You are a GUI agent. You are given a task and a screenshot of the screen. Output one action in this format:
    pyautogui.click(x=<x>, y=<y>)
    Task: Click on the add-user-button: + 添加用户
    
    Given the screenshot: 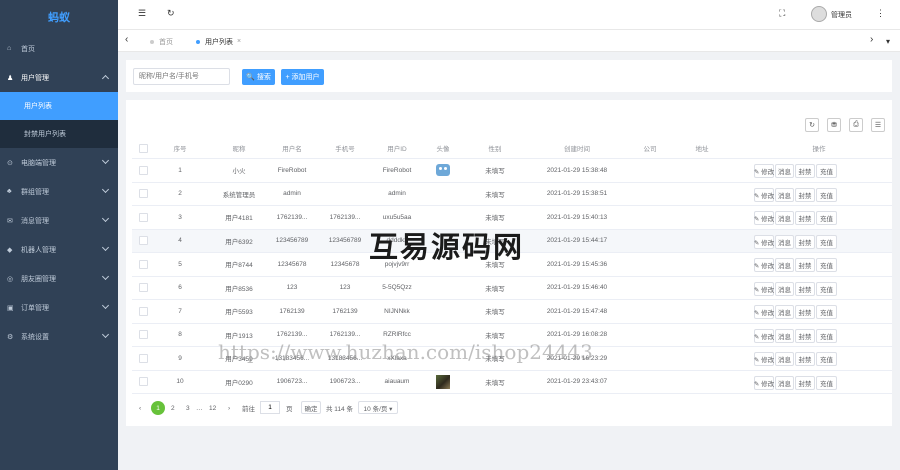 What is the action you would take?
    pyautogui.click(x=302, y=77)
    